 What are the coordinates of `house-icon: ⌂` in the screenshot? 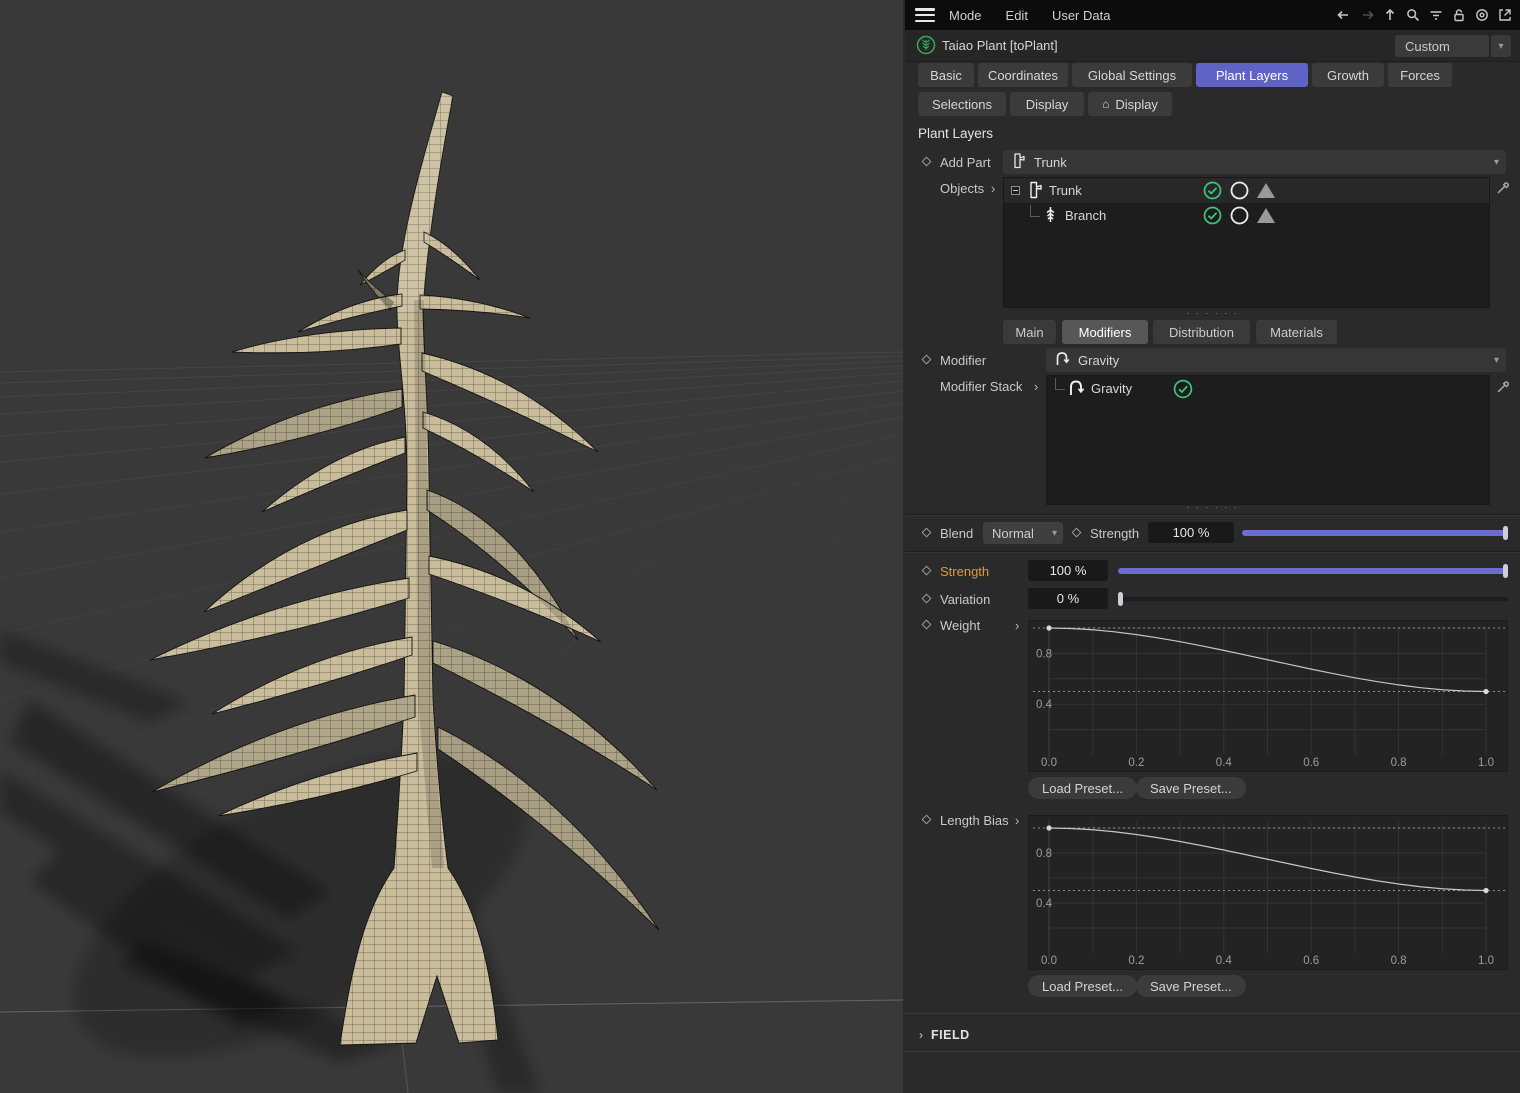 It's located at (1106, 104).